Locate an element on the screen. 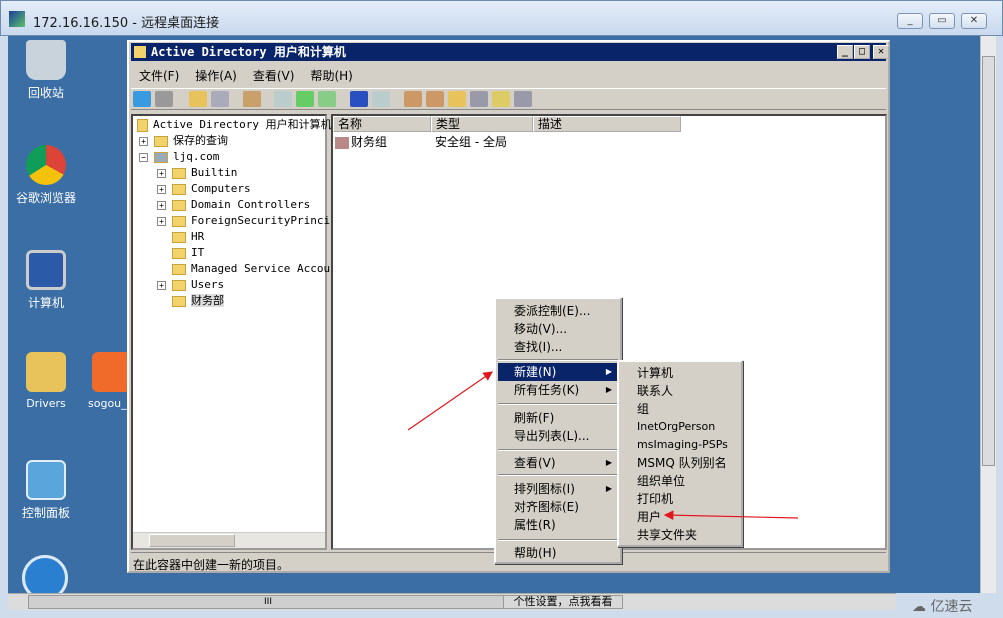 The height and width of the screenshot is (618, 1003). watermark-text: 亿速云 is located at coordinates (951, 607).